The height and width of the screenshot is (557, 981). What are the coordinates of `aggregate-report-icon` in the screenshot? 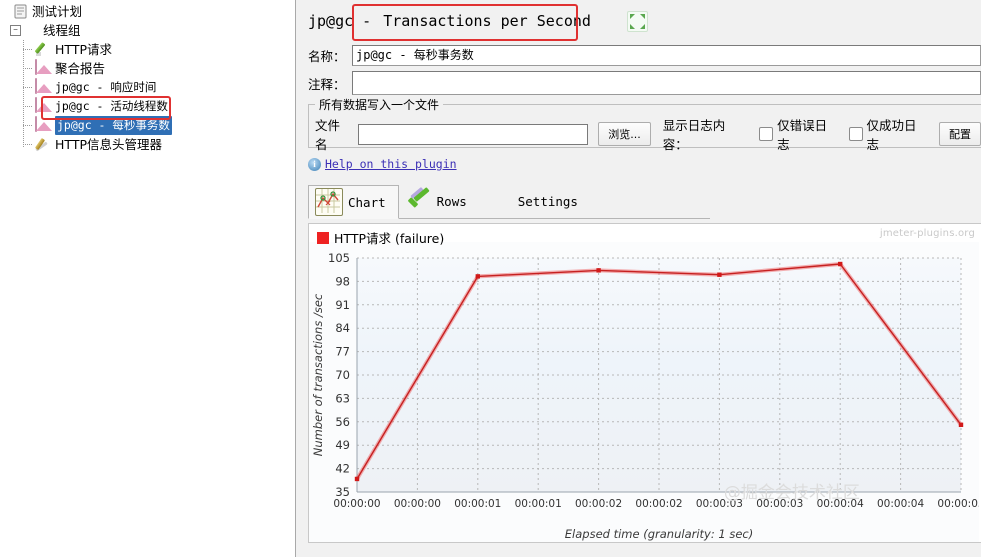 It's located at (43, 68).